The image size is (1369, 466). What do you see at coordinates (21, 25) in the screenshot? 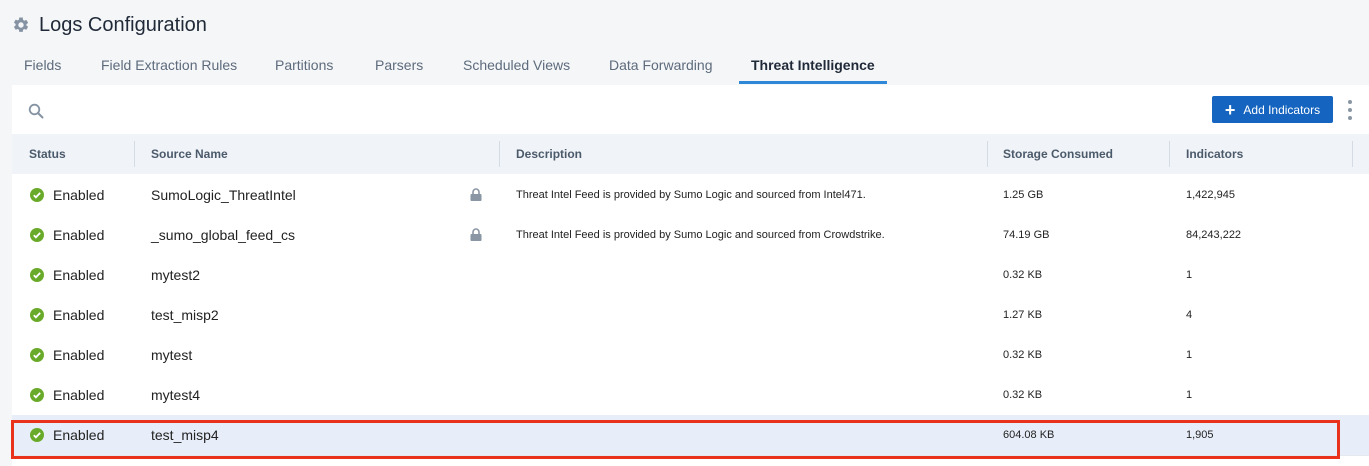
I see `gear-icon` at bounding box center [21, 25].